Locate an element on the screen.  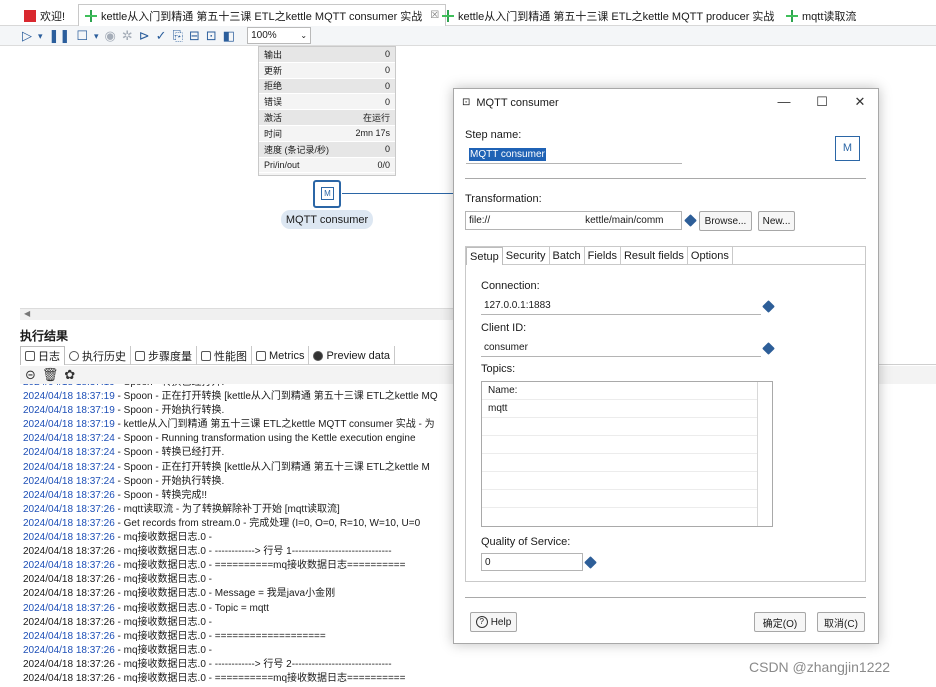
topic-row: mqtt is located at coordinates (619, 409).